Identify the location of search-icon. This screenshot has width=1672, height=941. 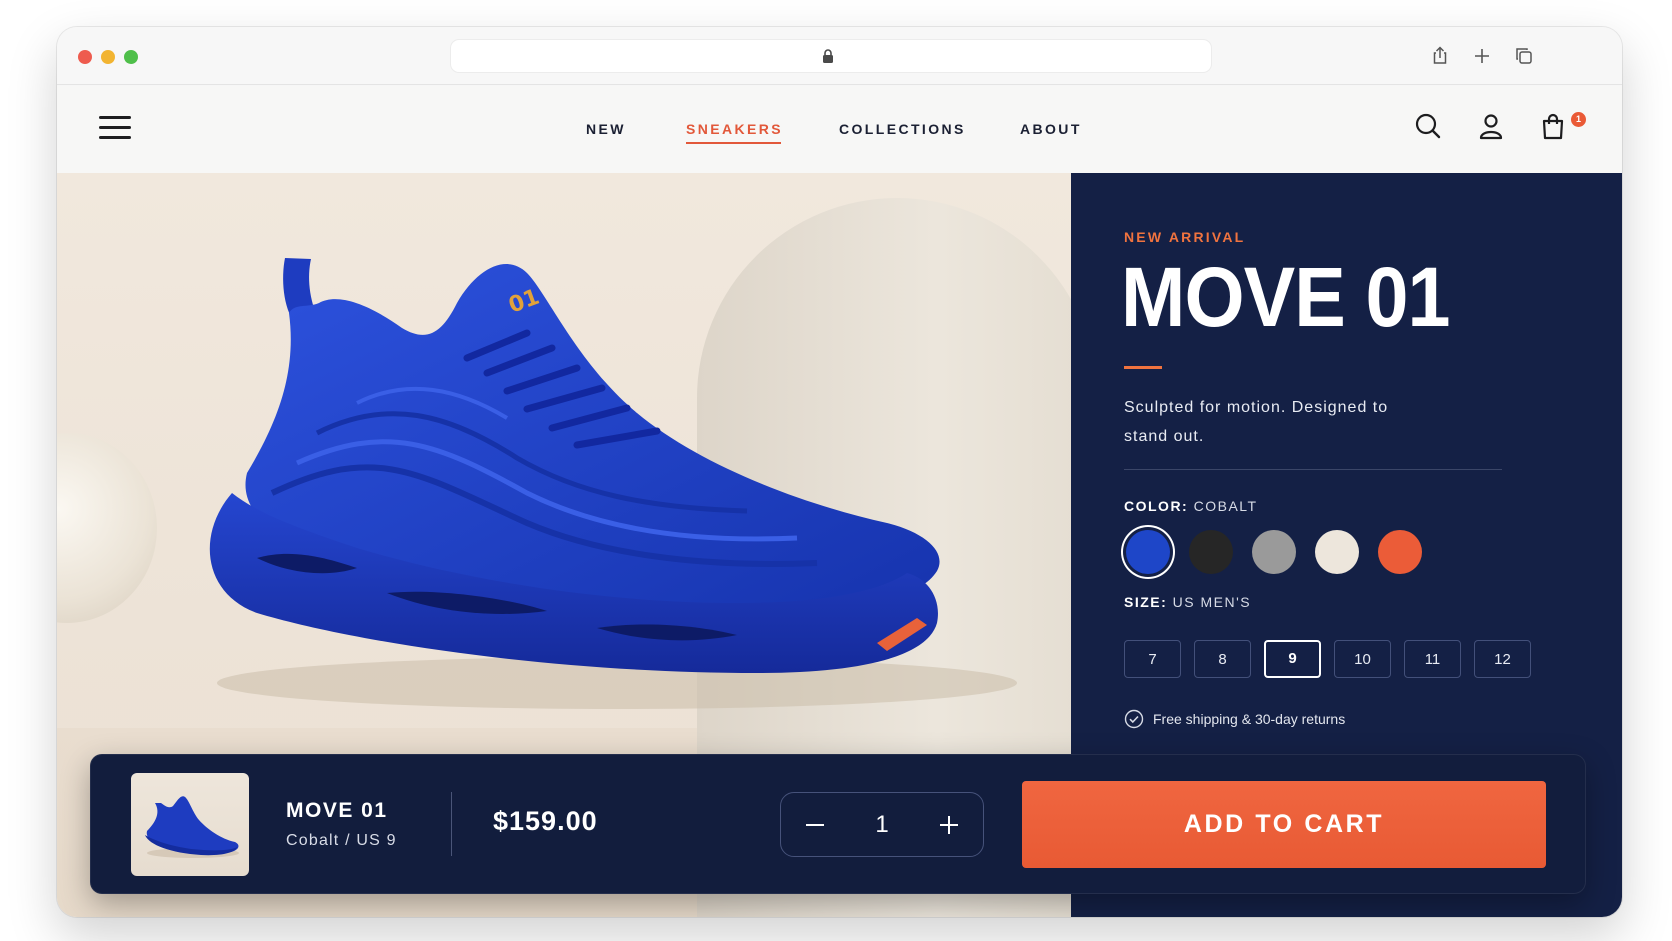
(1428, 126).